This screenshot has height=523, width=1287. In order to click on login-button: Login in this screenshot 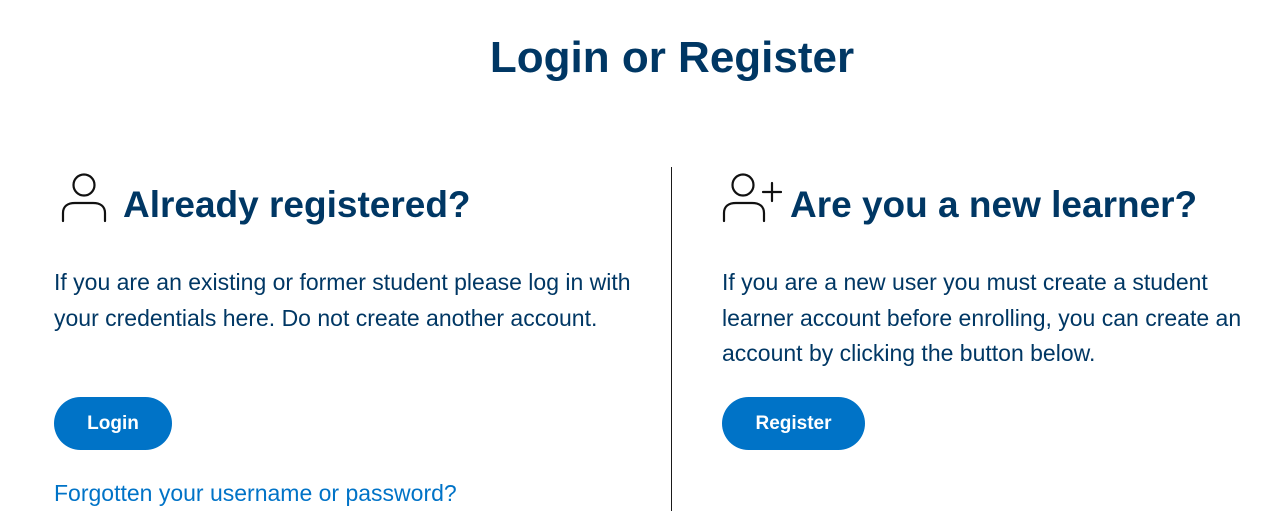, I will do `click(113, 423)`.